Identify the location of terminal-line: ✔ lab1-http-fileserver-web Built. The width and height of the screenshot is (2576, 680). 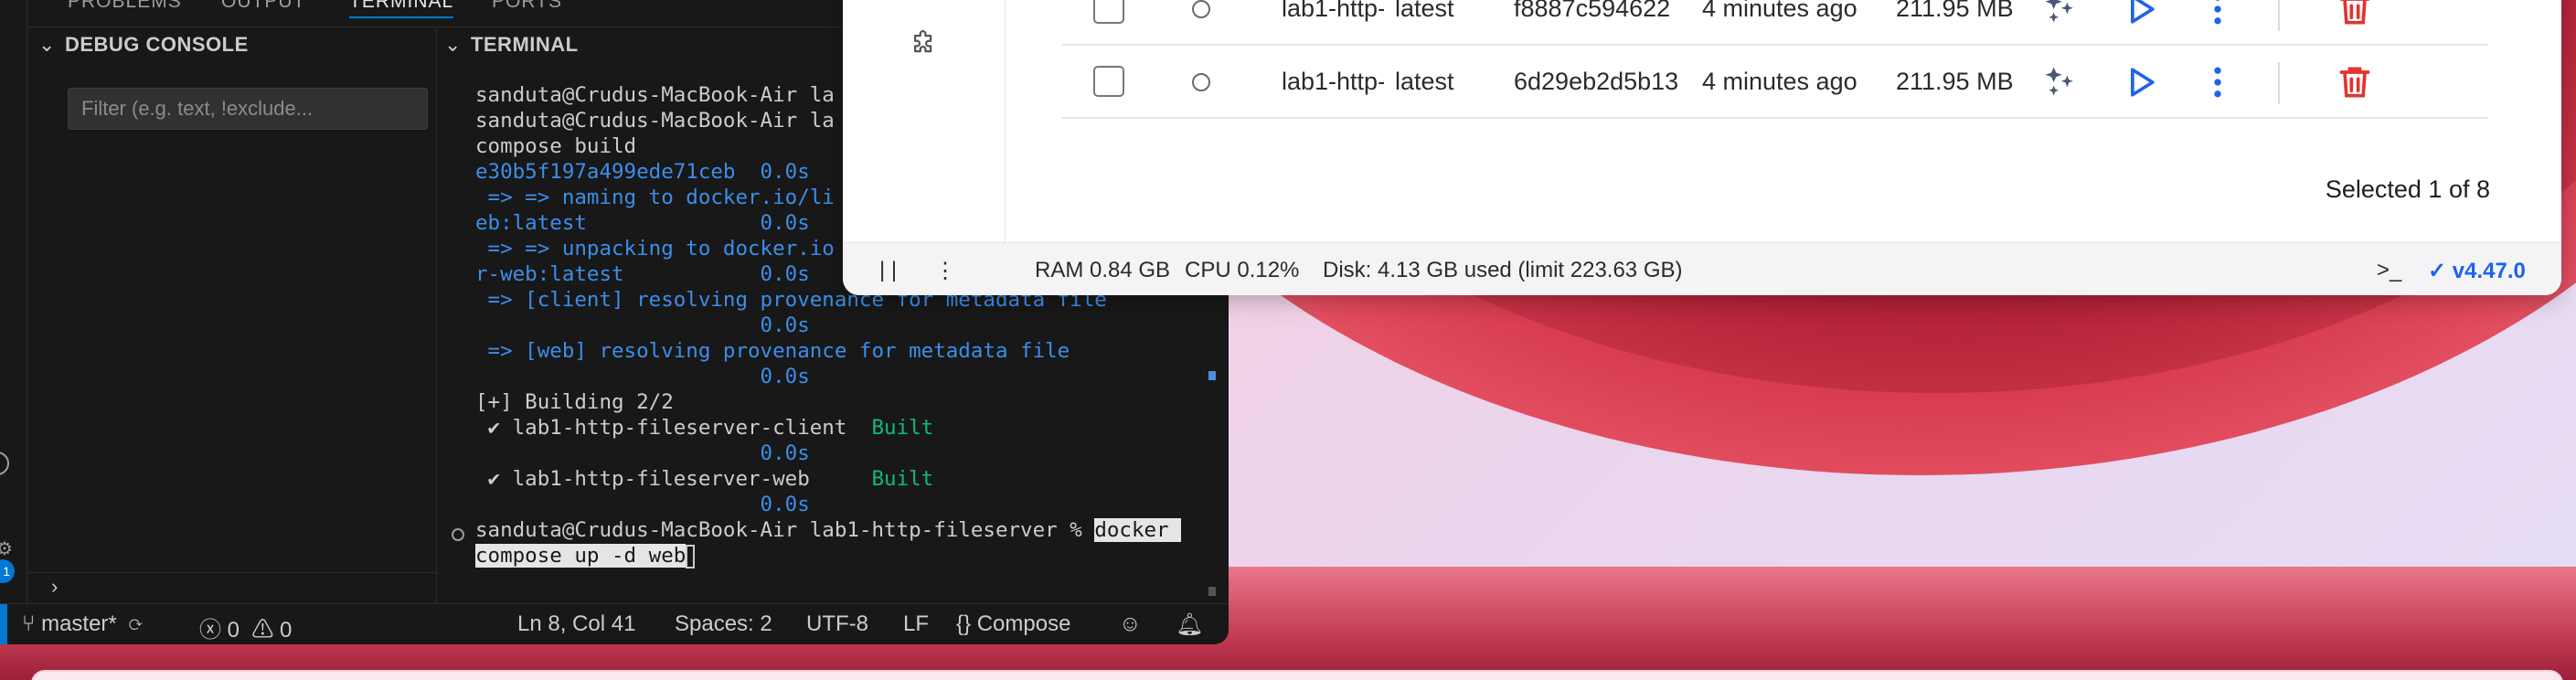
(841, 479).